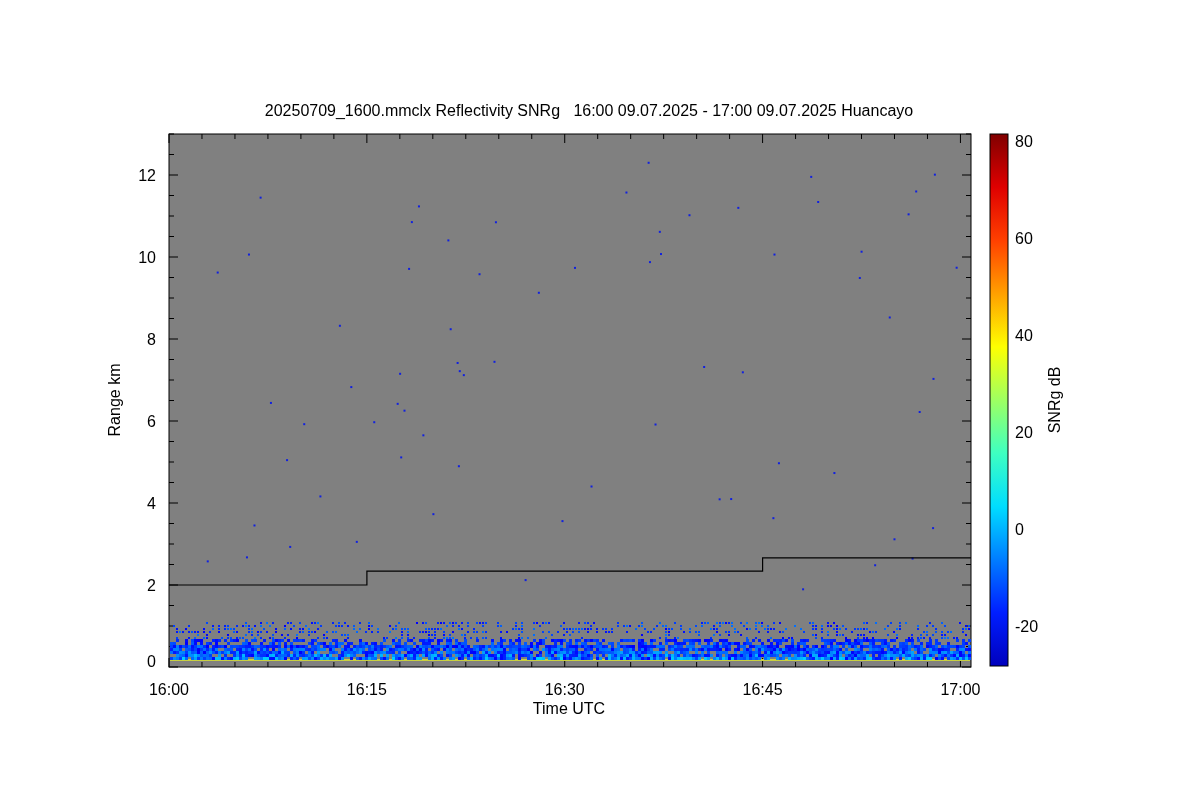 The height and width of the screenshot is (800, 1200). What do you see at coordinates (1054, 400) in the screenshot?
I see `colorbar-label: SNRg dB` at bounding box center [1054, 400].